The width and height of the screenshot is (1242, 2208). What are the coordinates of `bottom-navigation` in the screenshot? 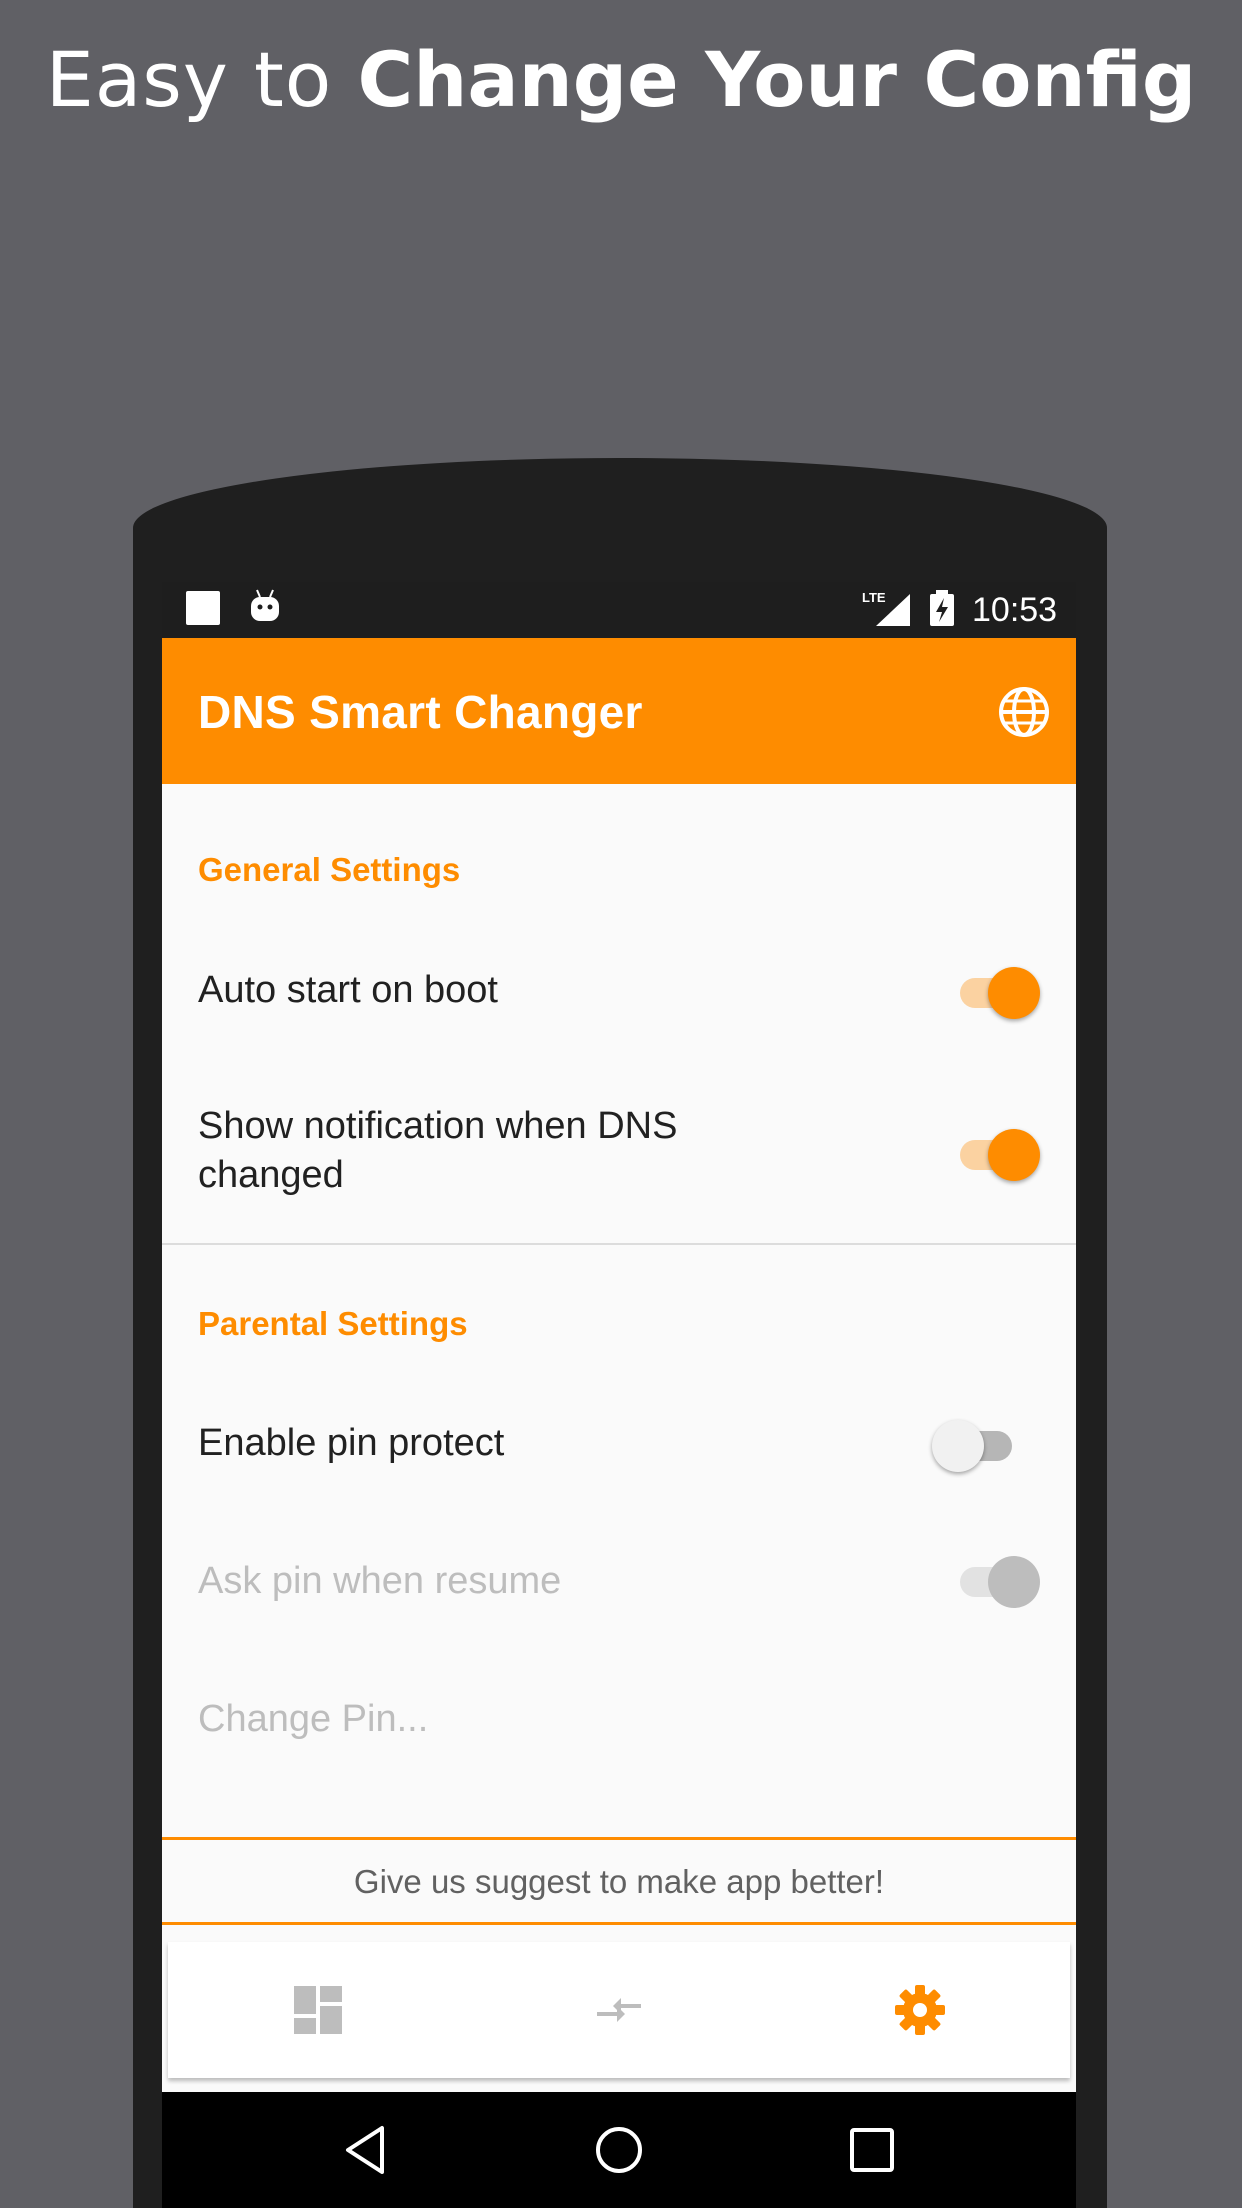 It's located at (619, 2010).